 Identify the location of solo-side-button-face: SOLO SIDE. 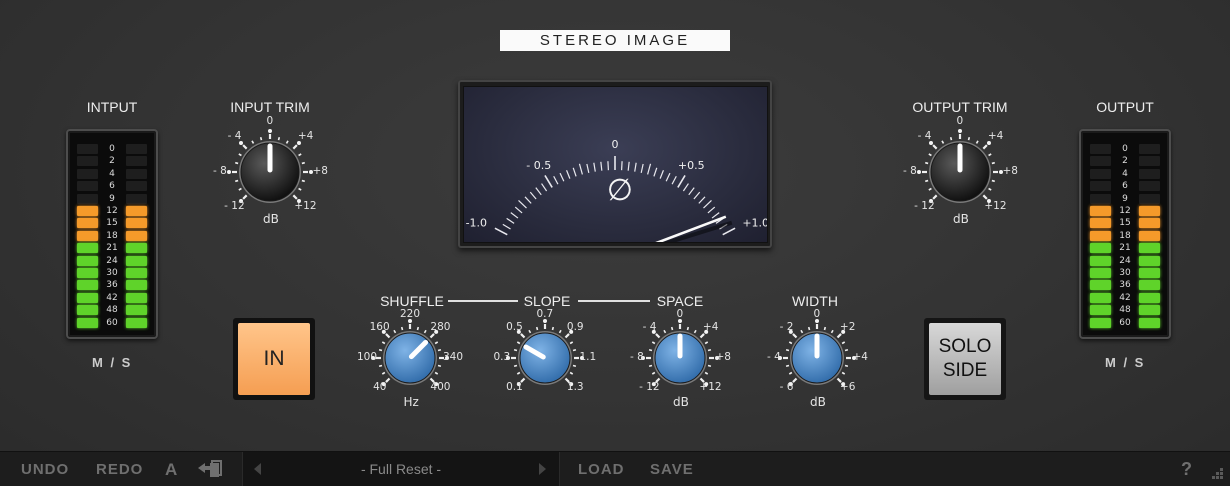
(965, 359).